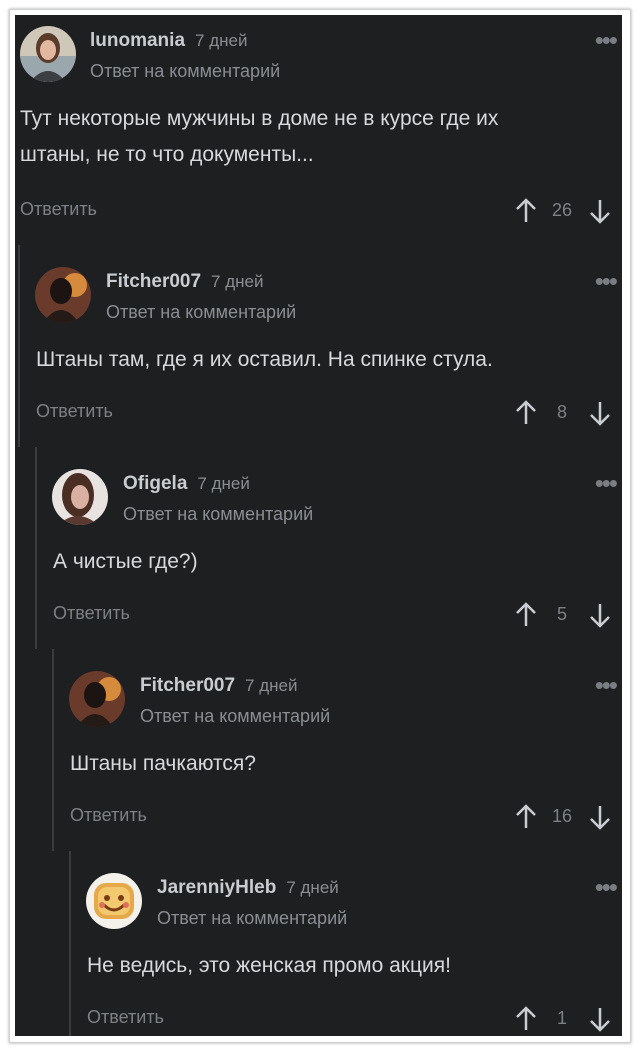 The height and width of the screenshot is (1052, 640). What do you see at coordinates (561, 1018) in the screenshot?
I see `vote-score: 1` at bounding box center [561, 1018].